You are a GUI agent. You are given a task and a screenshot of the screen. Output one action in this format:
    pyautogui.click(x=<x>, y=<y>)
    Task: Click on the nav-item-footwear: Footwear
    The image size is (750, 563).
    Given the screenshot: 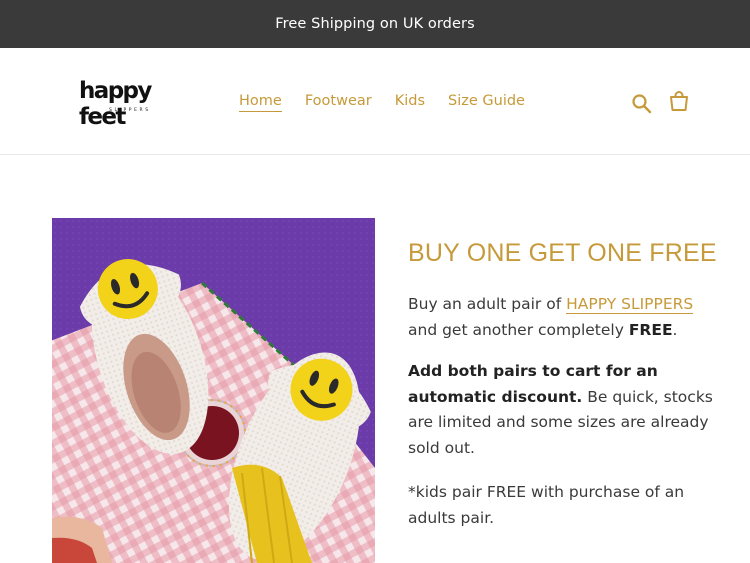 What is the action you would take?
    pyautogui.click(x=338, y=102)
    